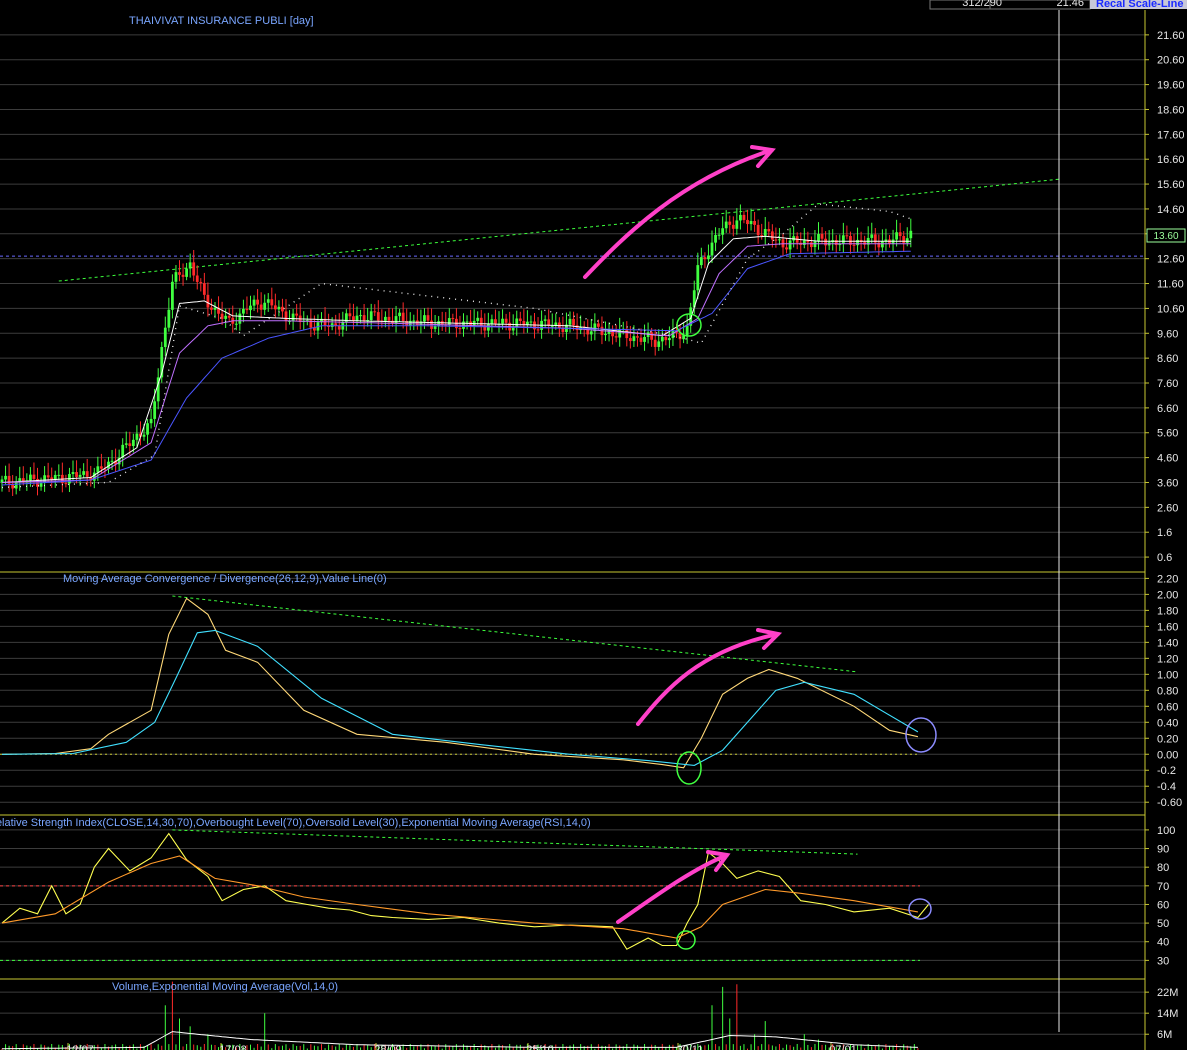  Describe the element at coordinates (1165, 236) in the screenshot. I see `last-price-label: 13.60` at that location.